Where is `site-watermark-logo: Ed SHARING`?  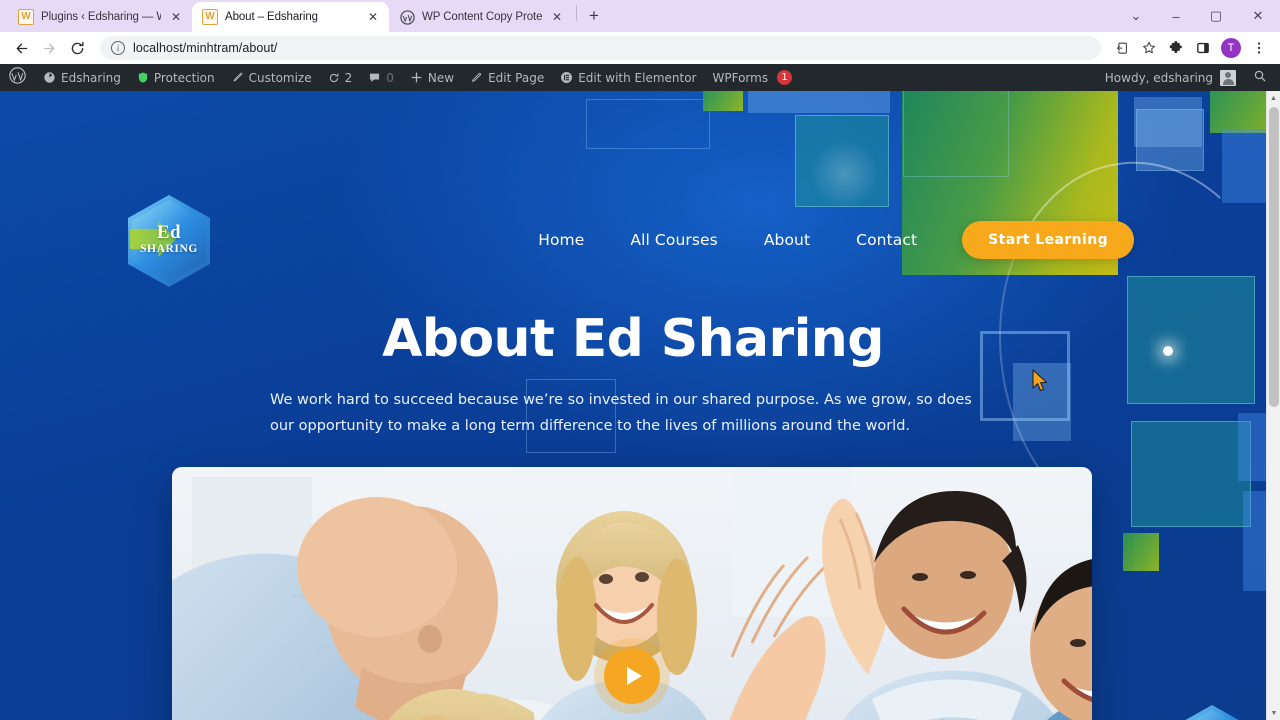 site-watermark-logo: Ed SHARING is located at coordinates (1212, 712).